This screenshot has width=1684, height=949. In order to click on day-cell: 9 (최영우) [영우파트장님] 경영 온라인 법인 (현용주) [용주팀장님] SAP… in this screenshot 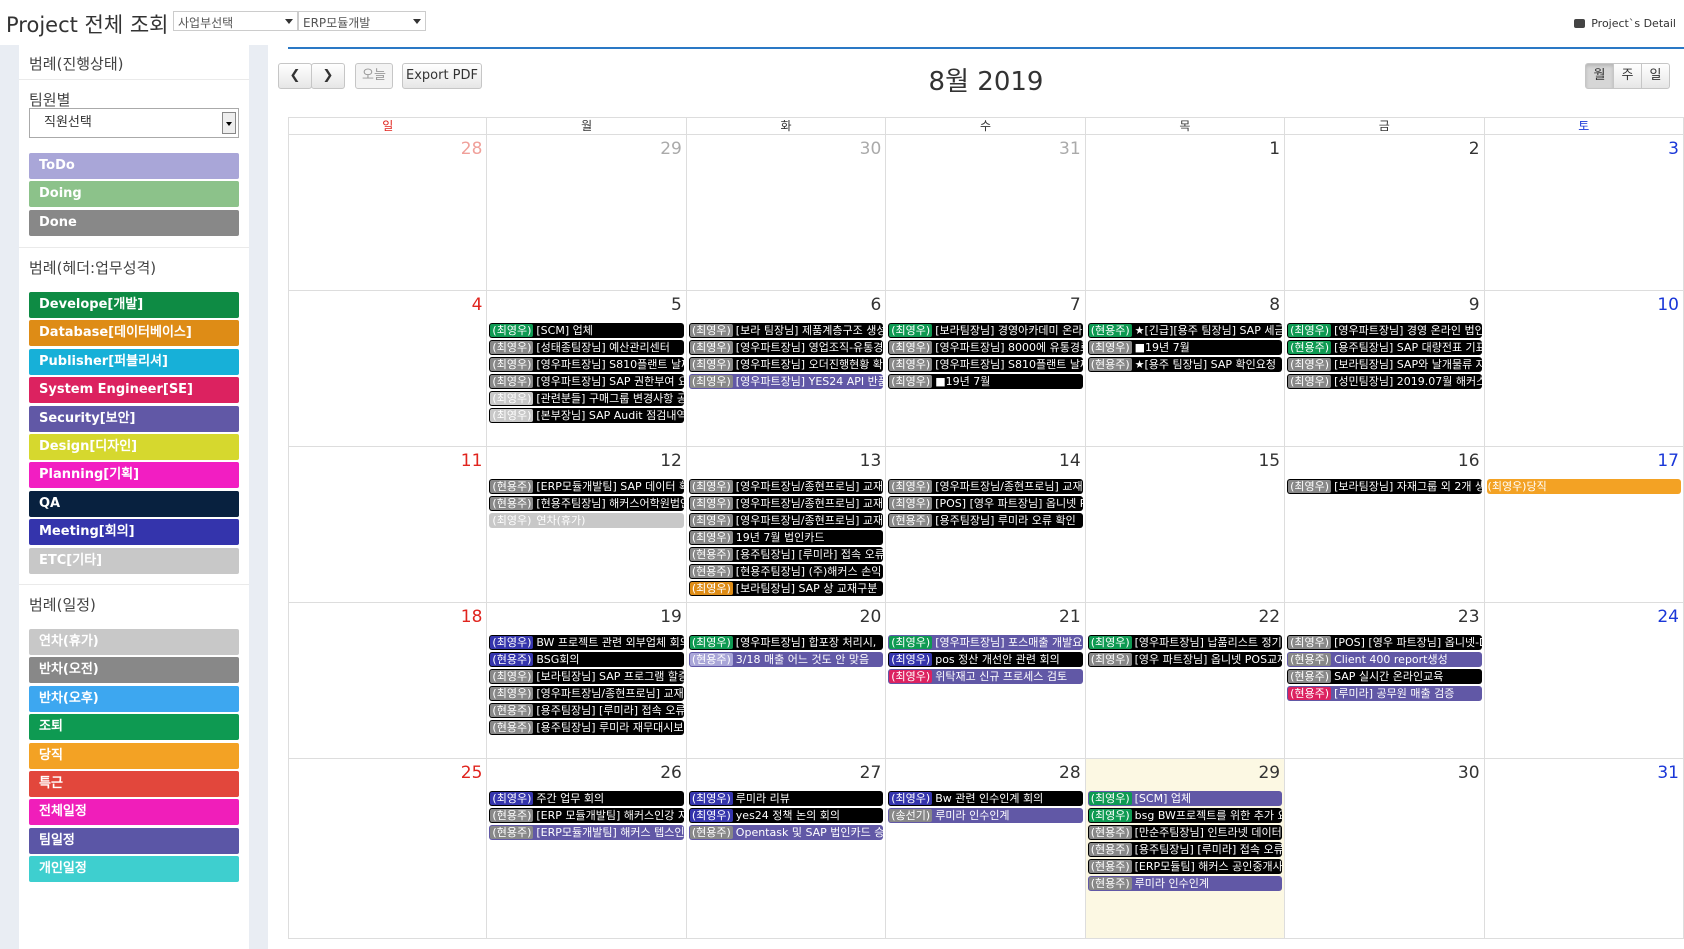, I will do `click(1385, 369)`.